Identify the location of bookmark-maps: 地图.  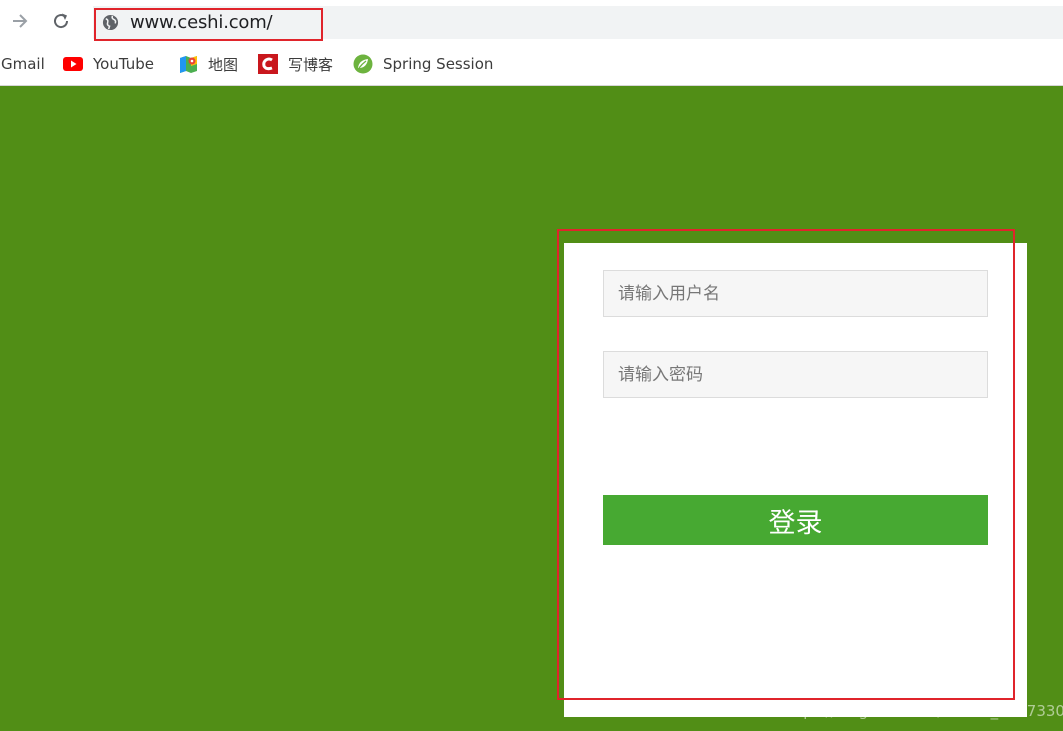
(208, 64).